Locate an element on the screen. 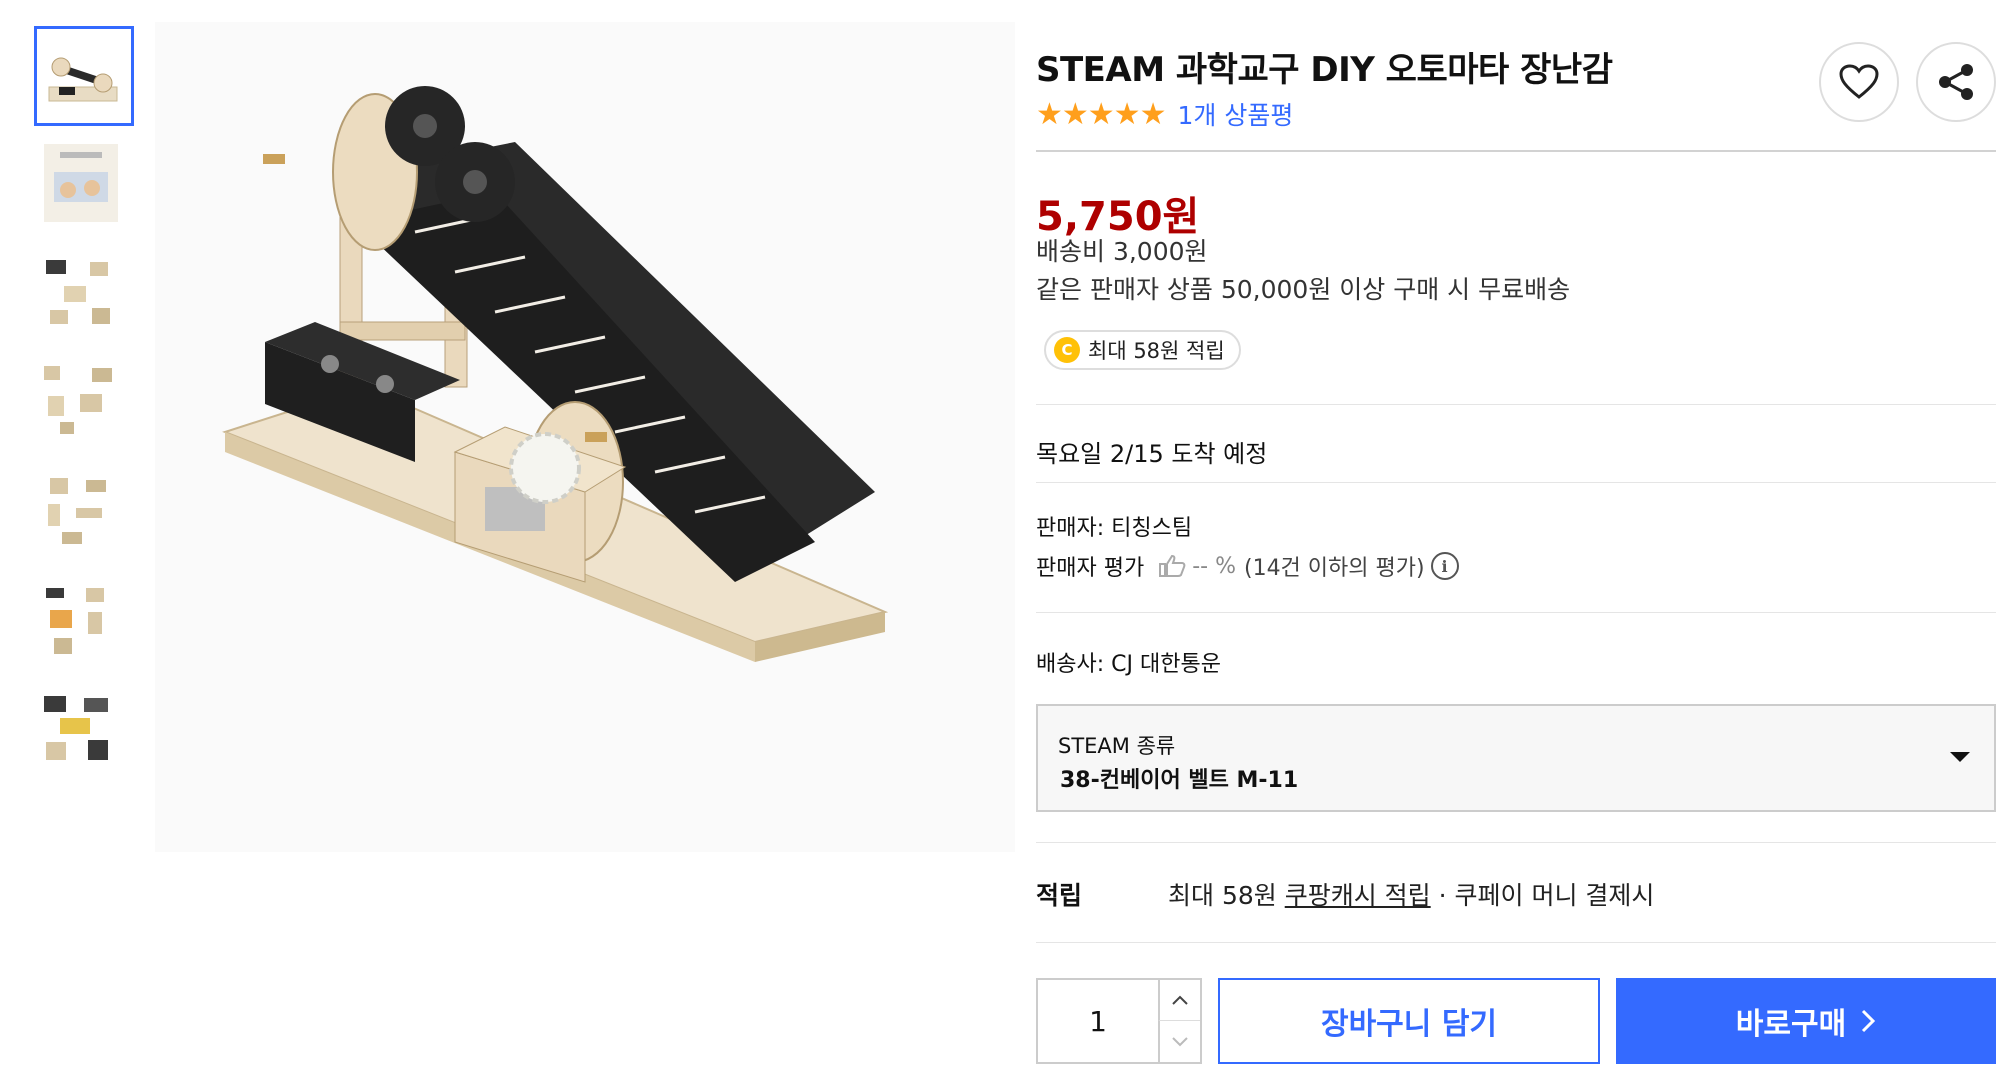  coin-icon: C is located at coordinates (1067, 350).